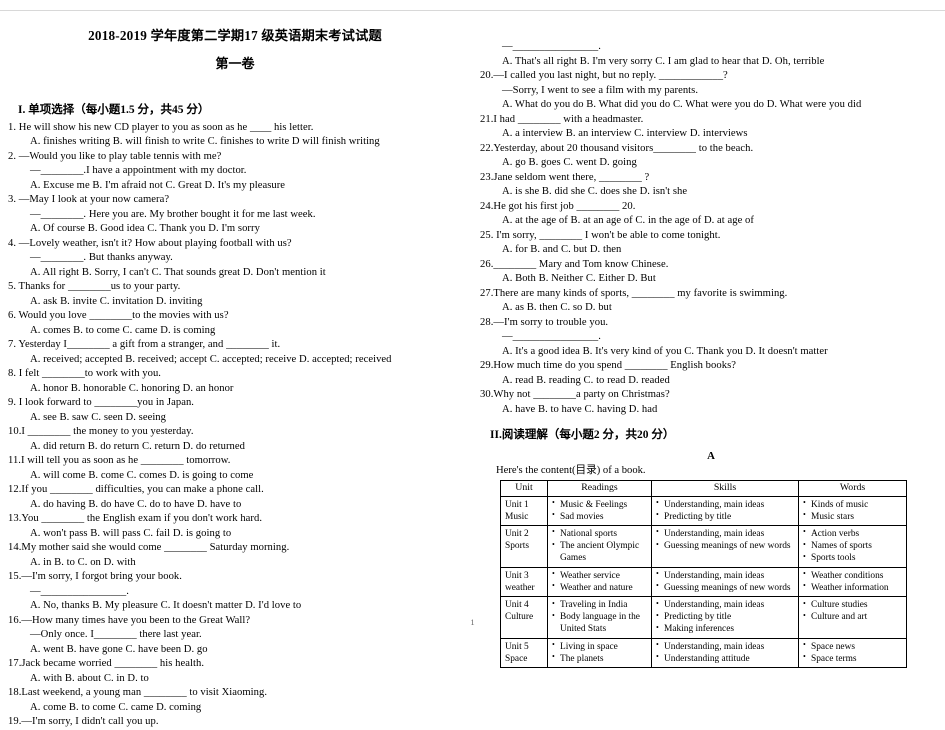 Image resolution: width=945 pixels, height=730 pixels. Describe the element at coordinates (725, 516) in the screenshot. I see `list-item: Predicting by title` at that location.